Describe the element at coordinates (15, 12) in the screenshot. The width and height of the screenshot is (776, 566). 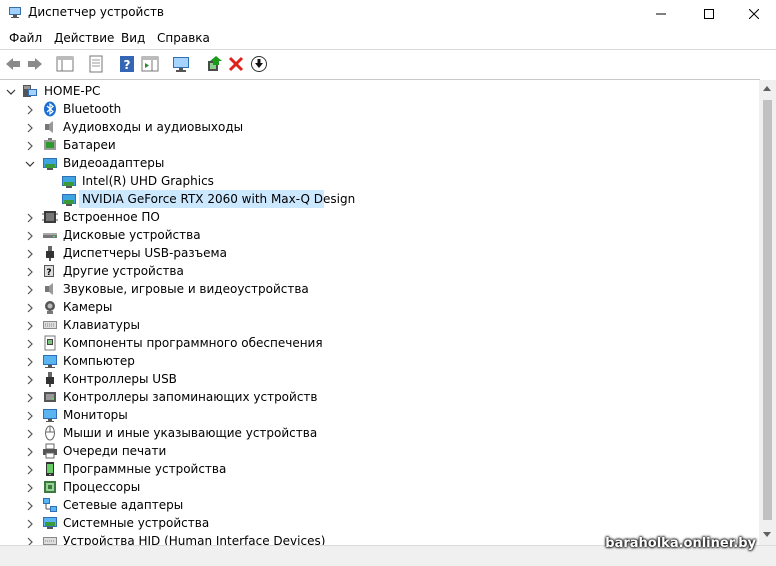
I see `device-manager-icon` at that location.